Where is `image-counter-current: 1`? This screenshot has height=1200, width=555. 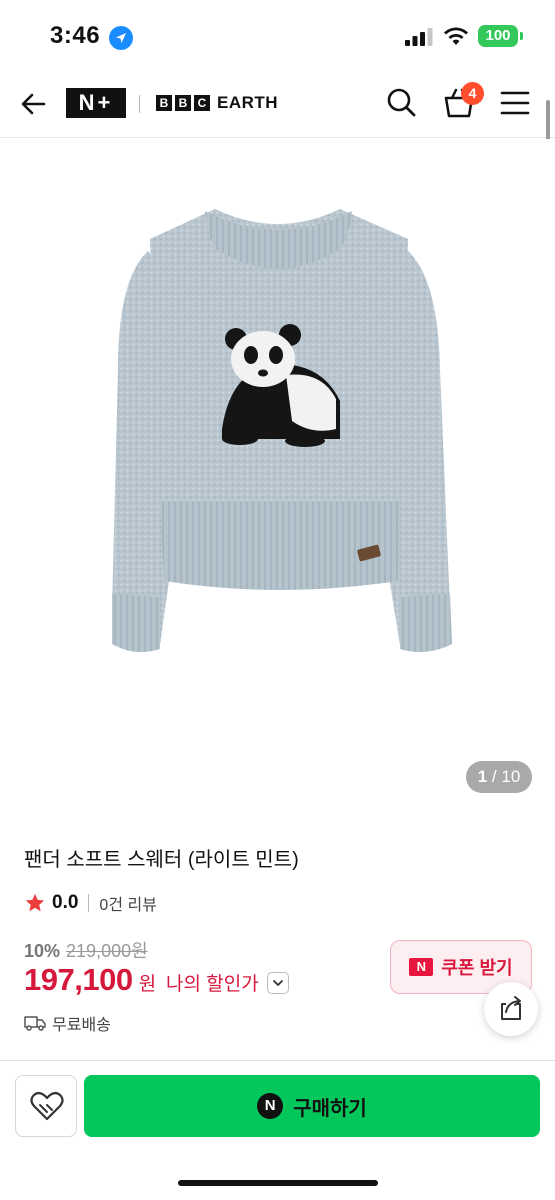
image-counter-current: 1 is located at coordinates (482, 776).